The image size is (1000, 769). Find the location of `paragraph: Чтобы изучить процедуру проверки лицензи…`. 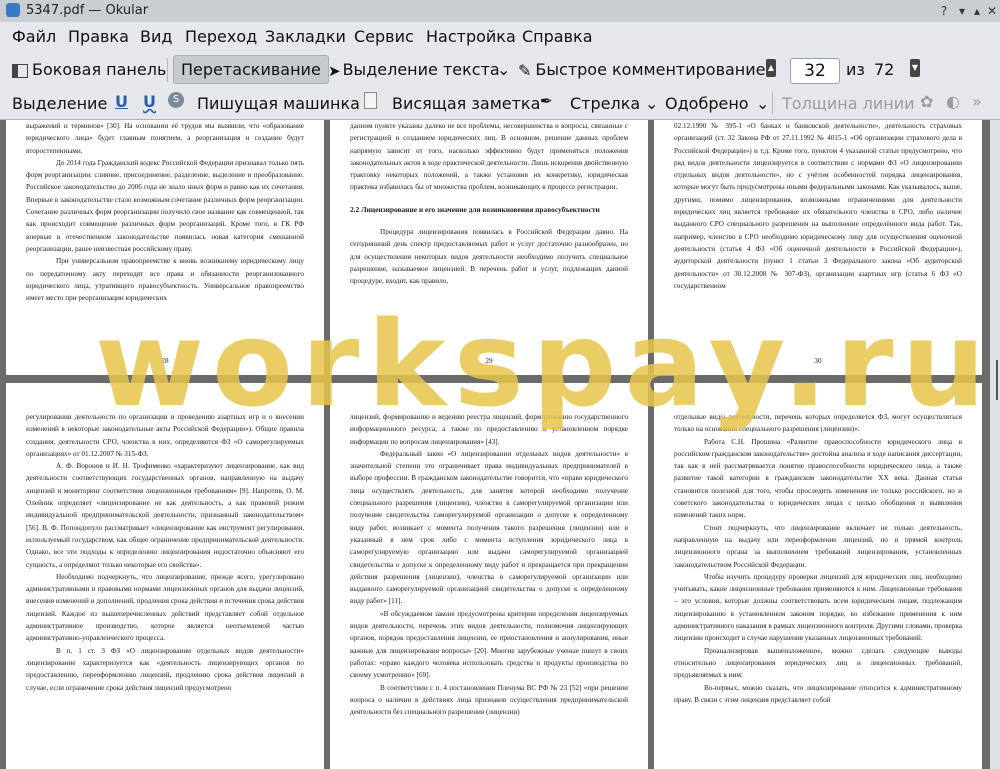

paragraph: Чтобы изучить процедуру проверки лицензи… is located at coordinates (818, 607).